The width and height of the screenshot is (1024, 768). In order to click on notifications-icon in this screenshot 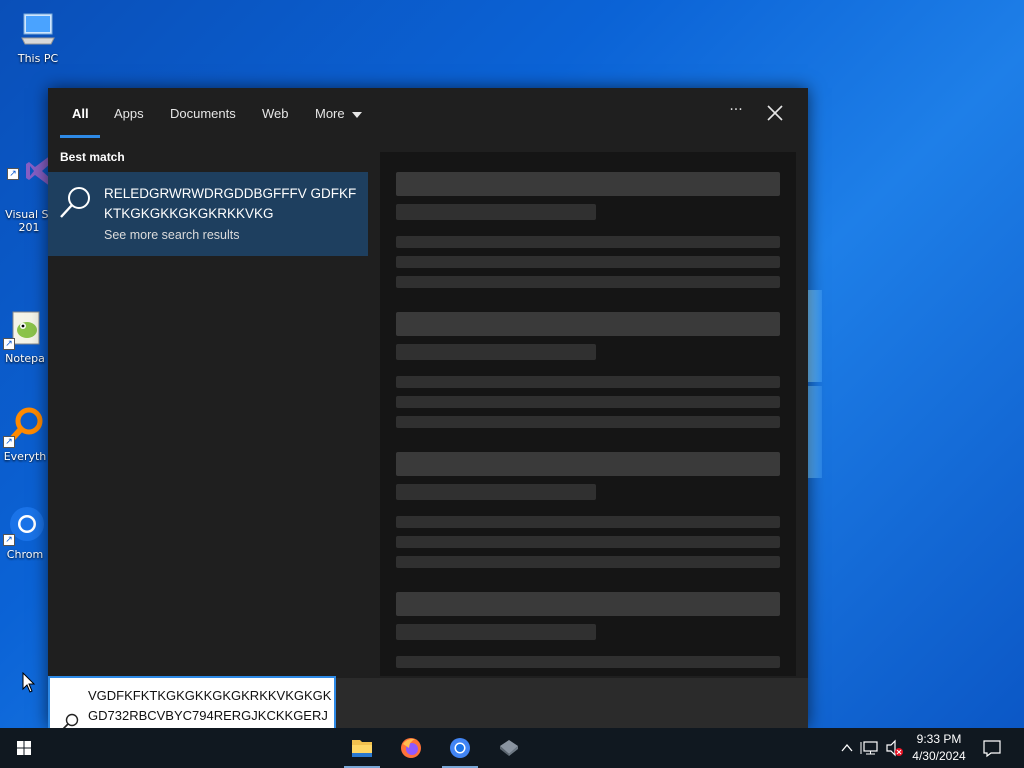, I will do `click(992, 749)`.